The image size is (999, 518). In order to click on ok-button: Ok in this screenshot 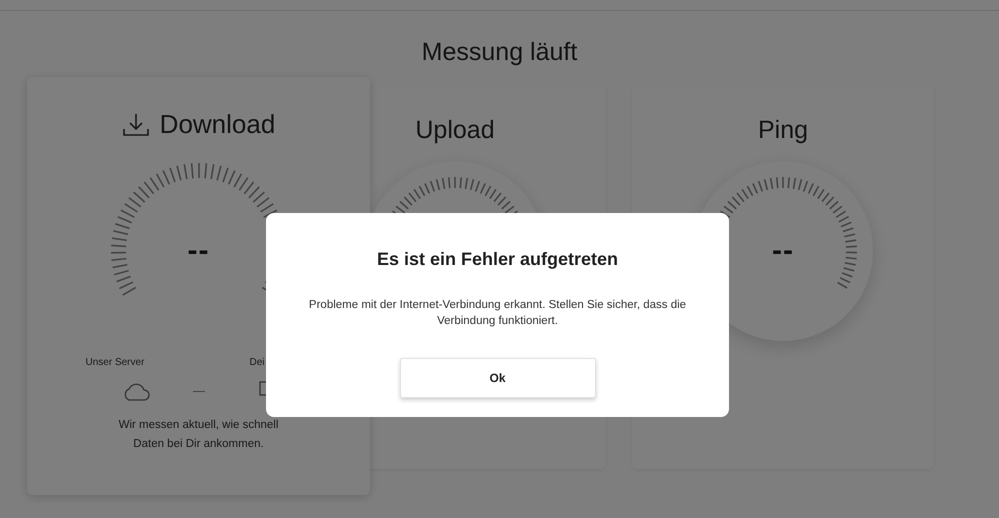, I will do `click(498, 378)`.